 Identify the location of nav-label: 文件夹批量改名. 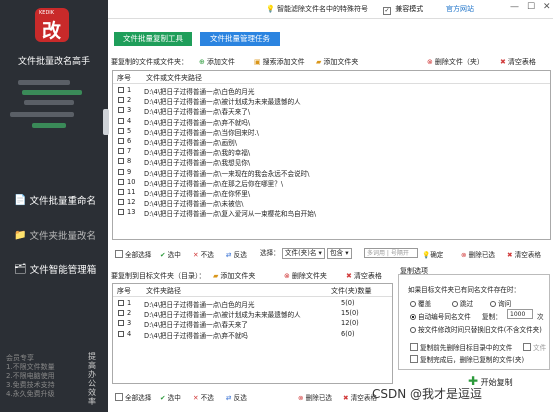
(62, 236).